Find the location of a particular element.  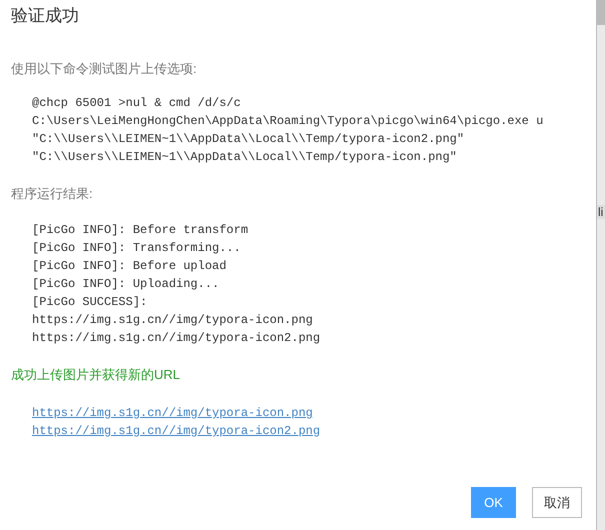

result-label: 程序运行结果: is located at coordinates (52, 194).